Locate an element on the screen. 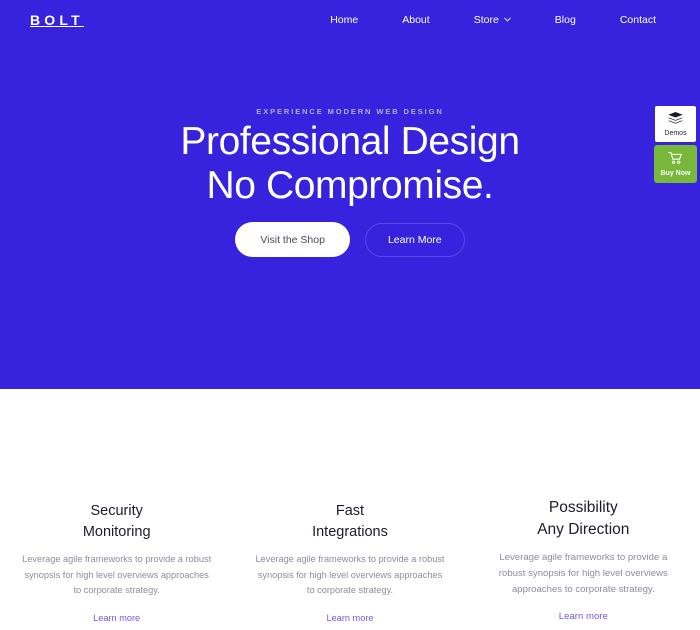  learn-more-button: Learn More is located at coordinates (414, 239).